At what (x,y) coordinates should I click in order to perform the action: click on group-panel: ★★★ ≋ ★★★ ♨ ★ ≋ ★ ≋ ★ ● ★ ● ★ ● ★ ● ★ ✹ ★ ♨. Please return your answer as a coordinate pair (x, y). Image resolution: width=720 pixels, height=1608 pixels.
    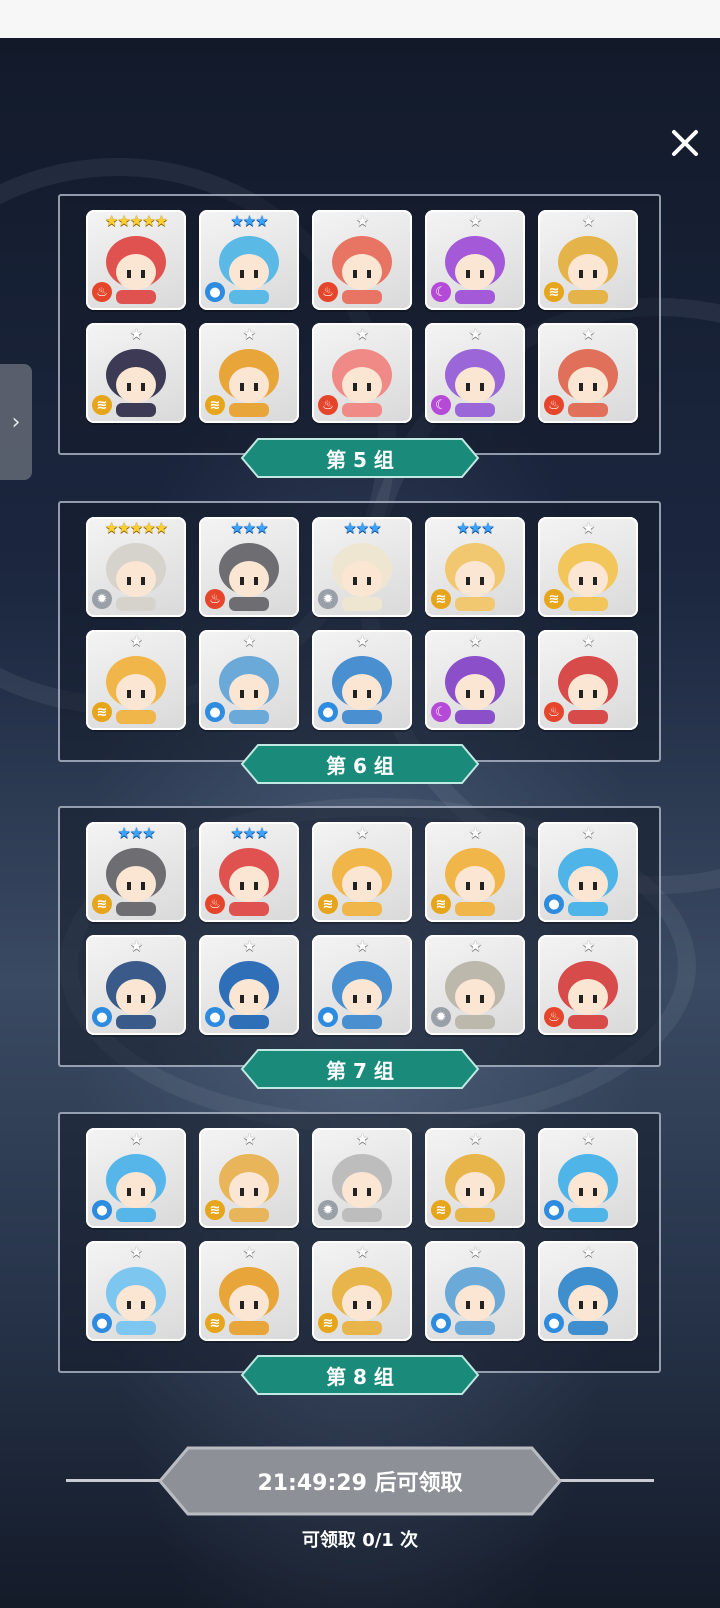
    Looking at the image, I should click on (359, 936).